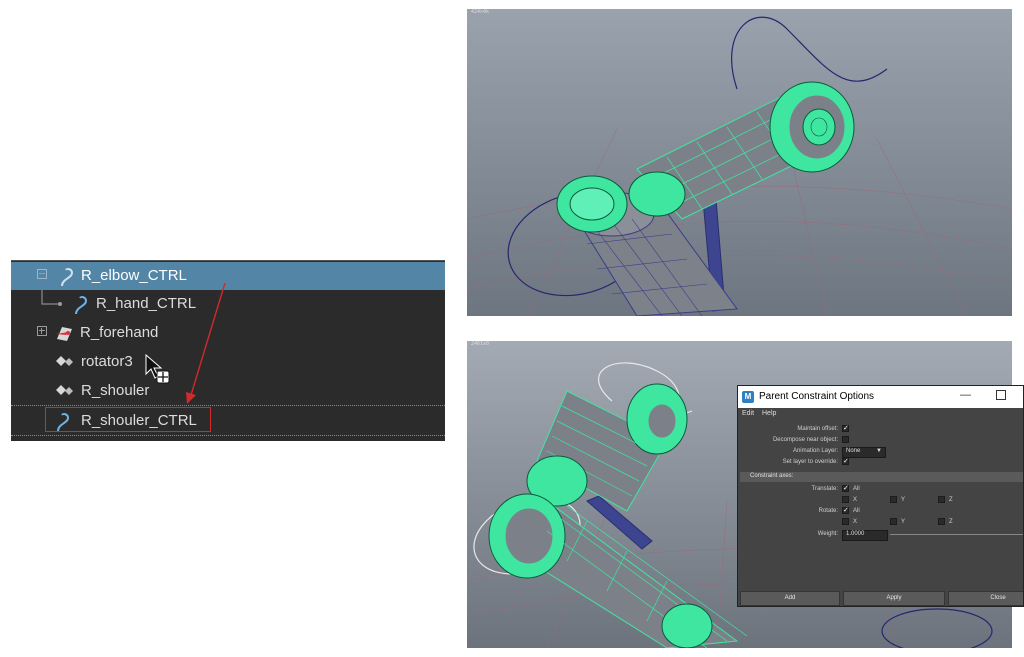 This screenshot has width=1024, height=657. Describe the element at coordinates (893, 499) in the screenshot. I see `translate-y-checkbox` at that location.